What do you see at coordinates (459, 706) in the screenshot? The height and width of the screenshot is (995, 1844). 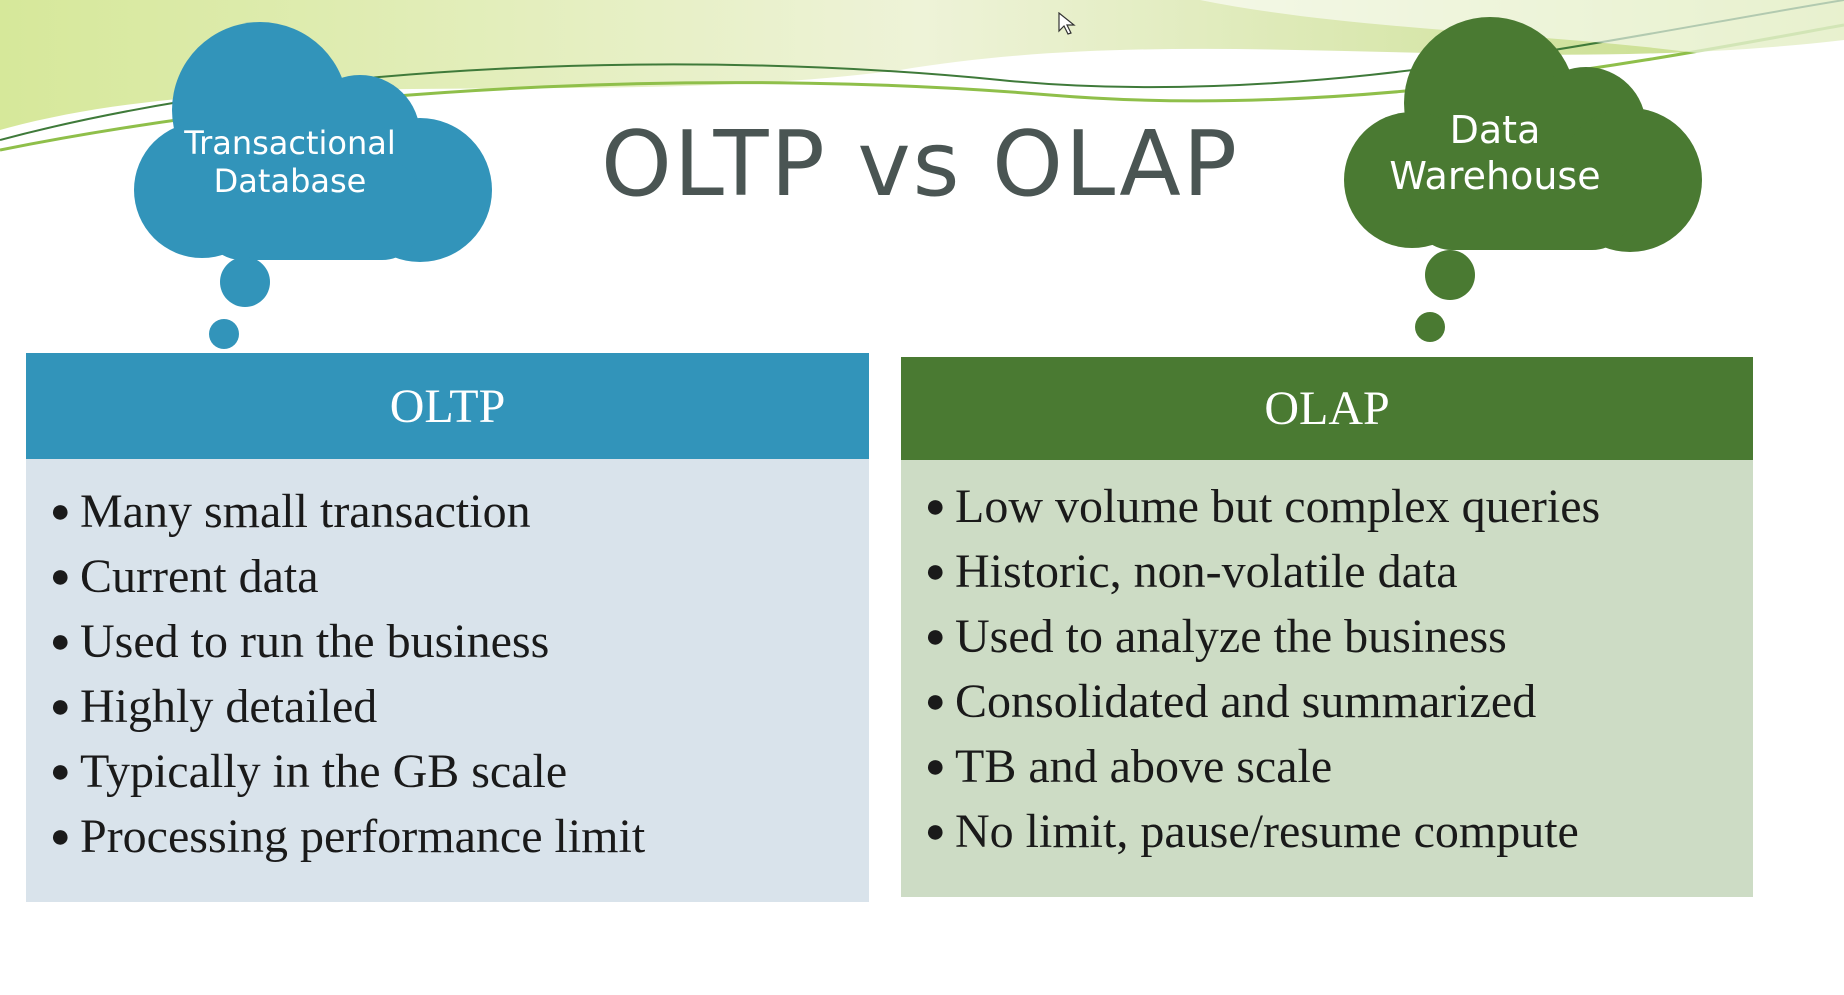 I see `list-item: ● Highly detailed` at bounding box center [459, 706].